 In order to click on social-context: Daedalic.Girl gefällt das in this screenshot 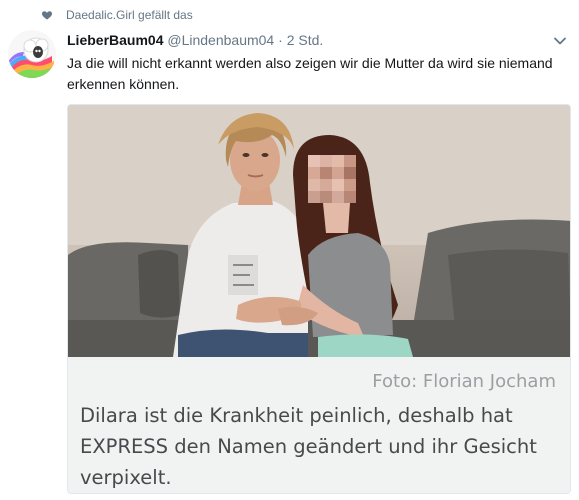, I will do `click(116, 15)`.